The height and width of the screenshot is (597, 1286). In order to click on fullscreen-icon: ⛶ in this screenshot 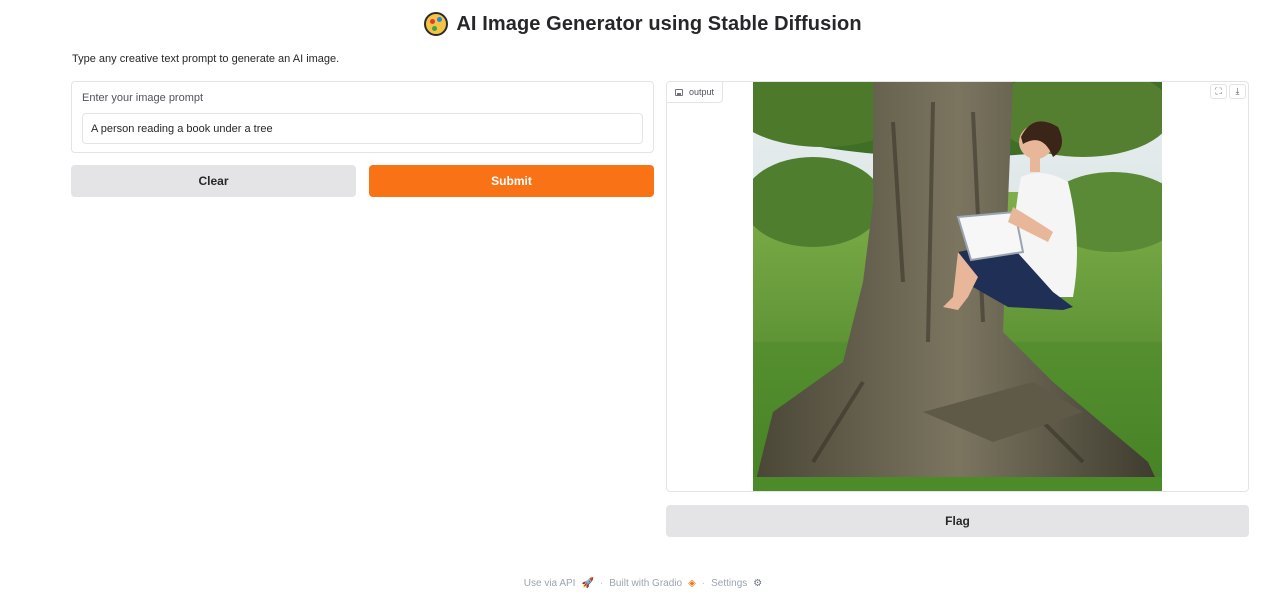, I will do `click(1218, 91)`.